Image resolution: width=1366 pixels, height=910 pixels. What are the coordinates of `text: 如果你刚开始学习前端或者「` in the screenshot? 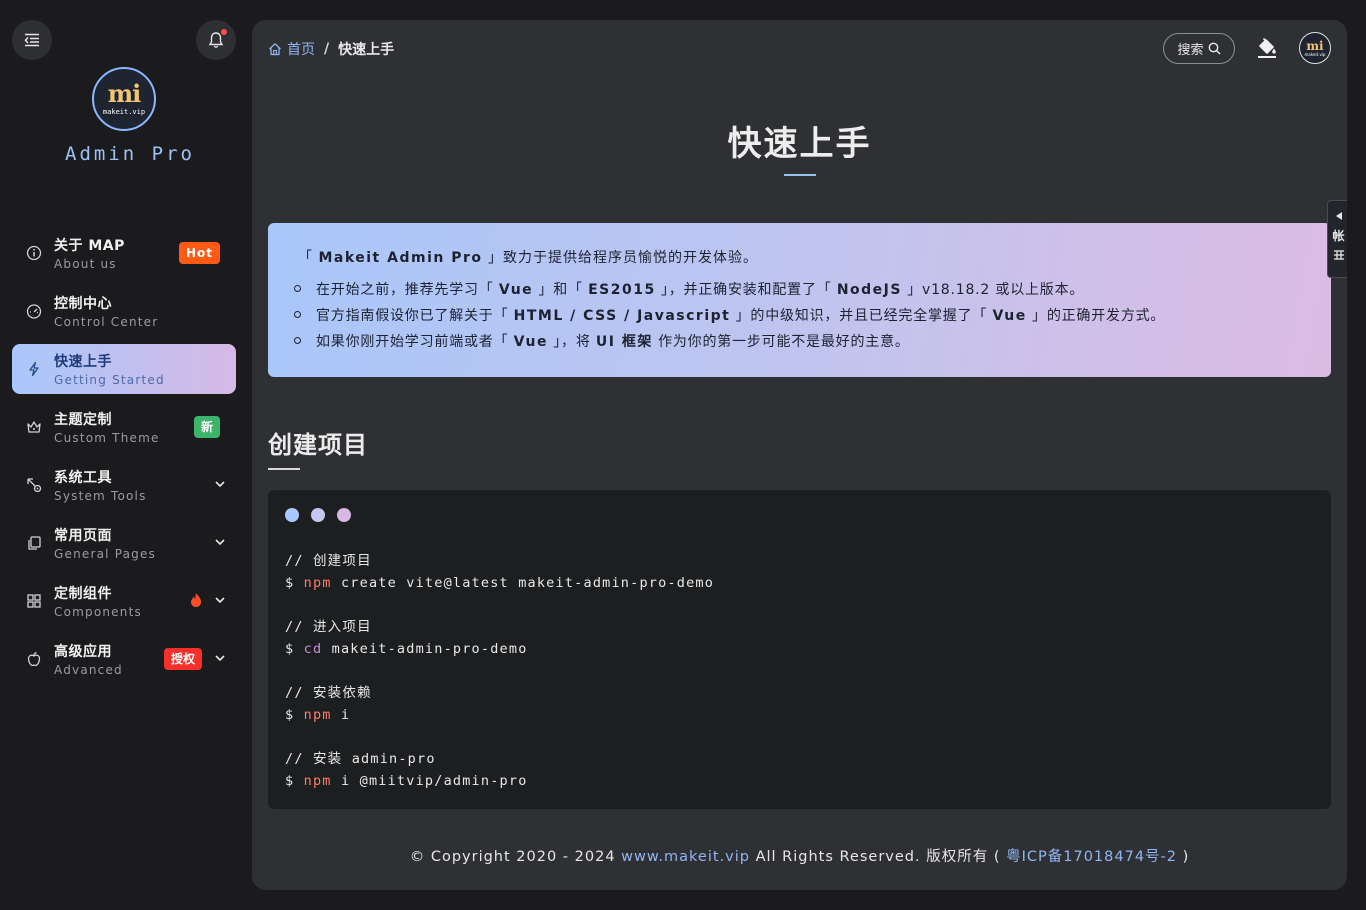 It's located at (415, 342).